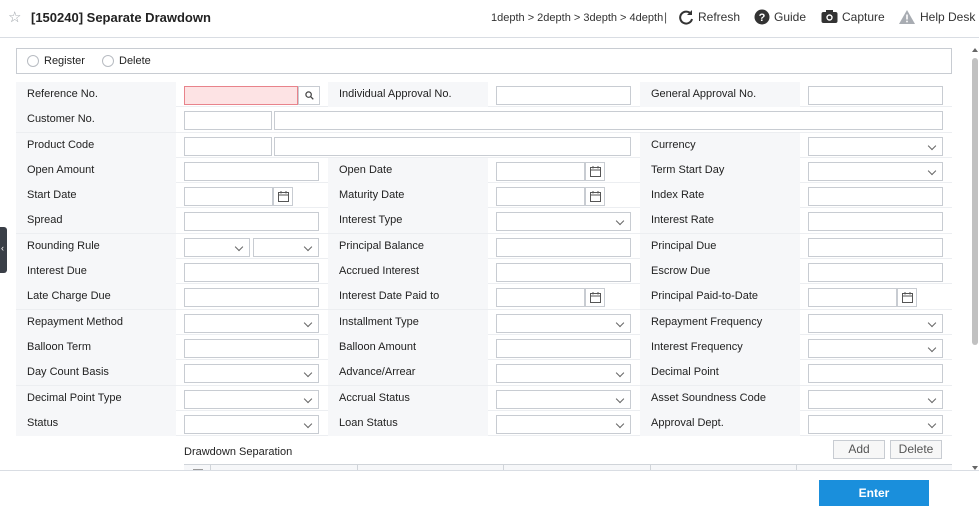  Describe the element at coordinates (251, 374) in the screenshot. I see `day-count-basis-select` at that location.